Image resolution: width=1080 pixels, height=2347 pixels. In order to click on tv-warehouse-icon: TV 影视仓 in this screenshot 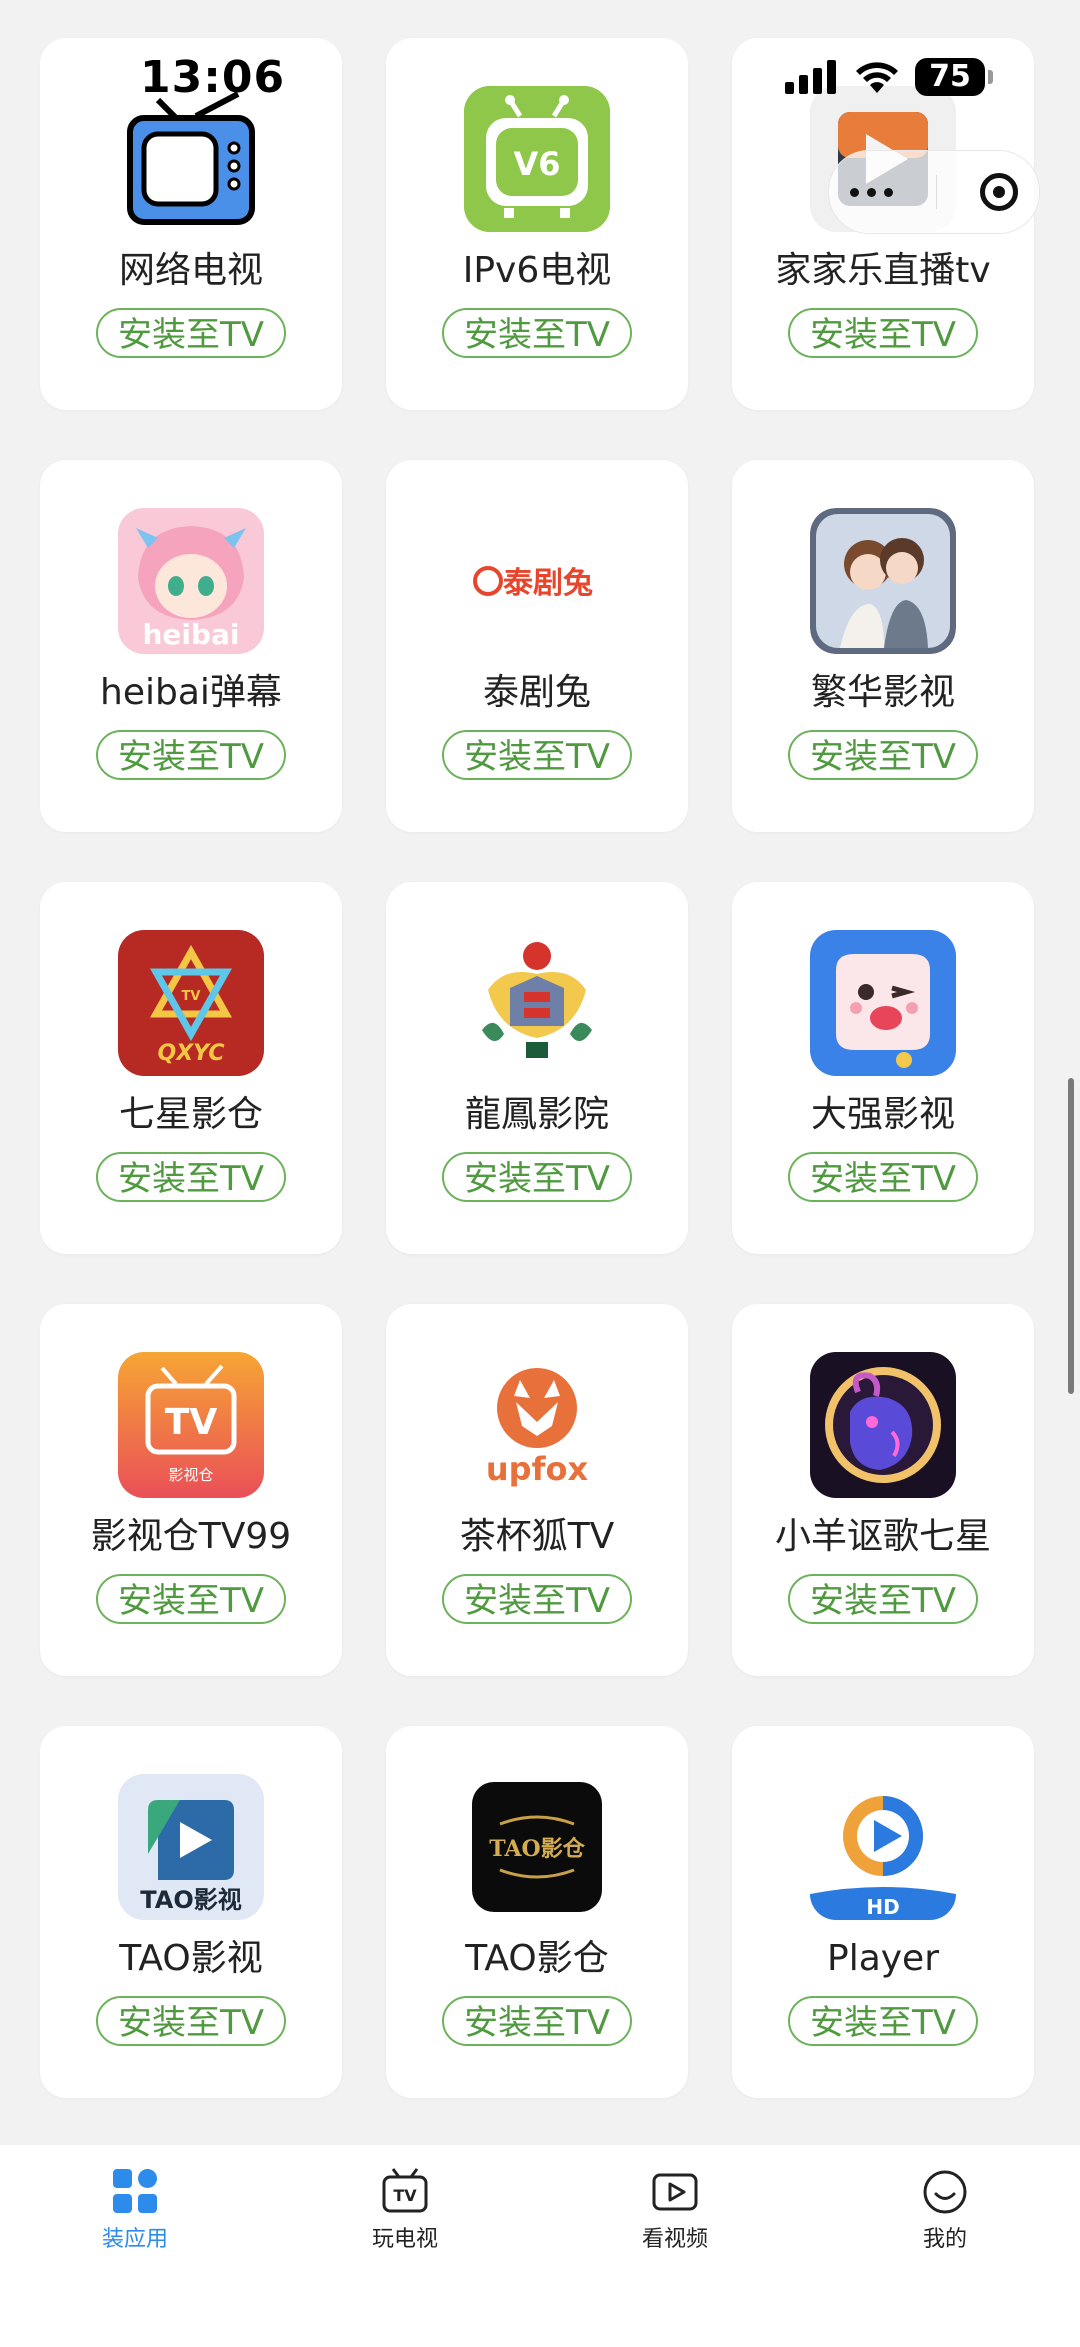, I will do `click(191, 1425)`.